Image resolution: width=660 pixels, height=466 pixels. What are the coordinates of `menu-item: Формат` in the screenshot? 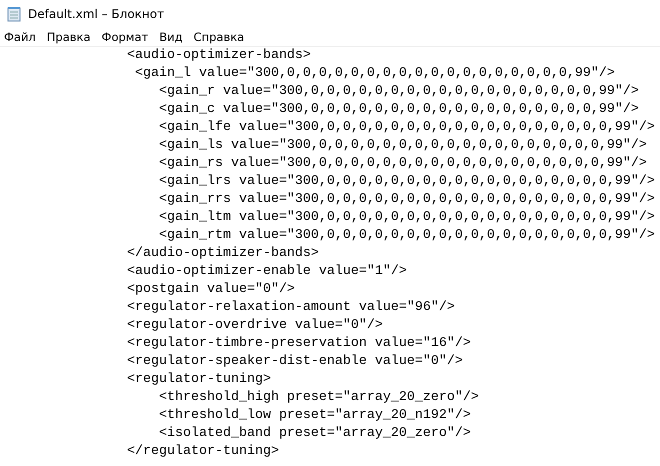 It's located at (127, 37).